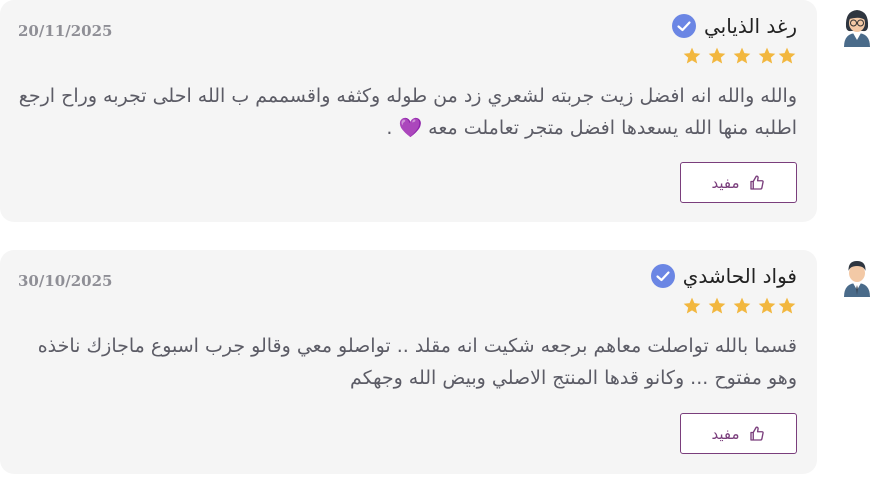  Describe the element at coordinates (65, 281) in the screenshot. I see `review-date: 30/10/2025` at that location.